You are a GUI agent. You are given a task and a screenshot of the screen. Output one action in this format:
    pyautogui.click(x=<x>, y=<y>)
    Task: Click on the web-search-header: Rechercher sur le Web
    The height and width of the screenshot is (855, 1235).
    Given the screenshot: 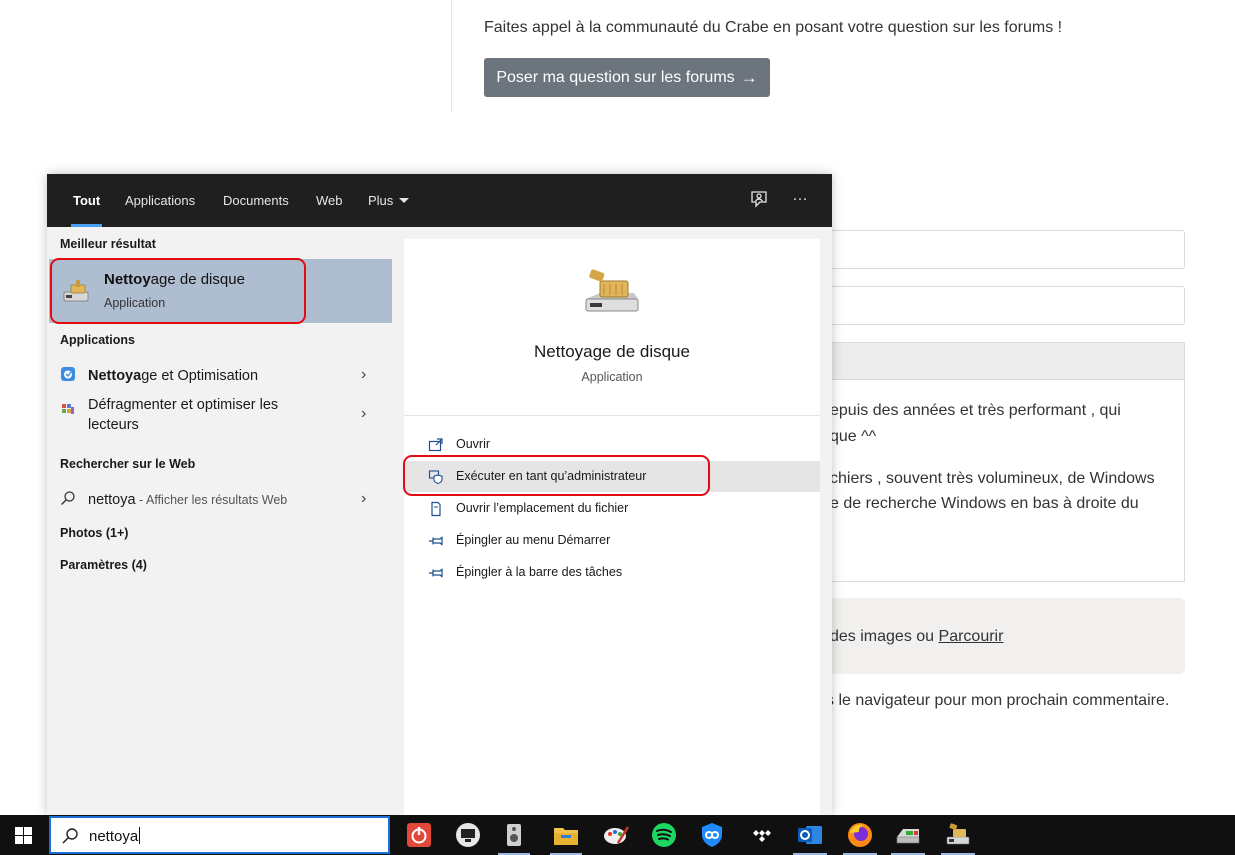 What is the action you would take?
    pyautogui.click(x=128, y=464)
    